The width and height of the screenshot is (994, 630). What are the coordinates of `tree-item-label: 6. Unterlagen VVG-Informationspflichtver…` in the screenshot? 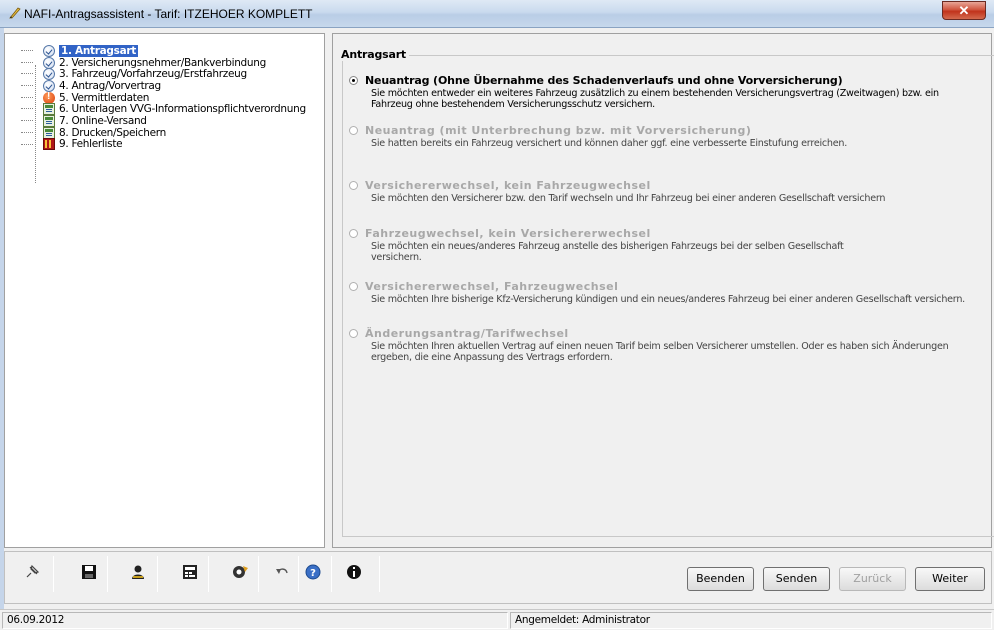 It's located at (182, 109).